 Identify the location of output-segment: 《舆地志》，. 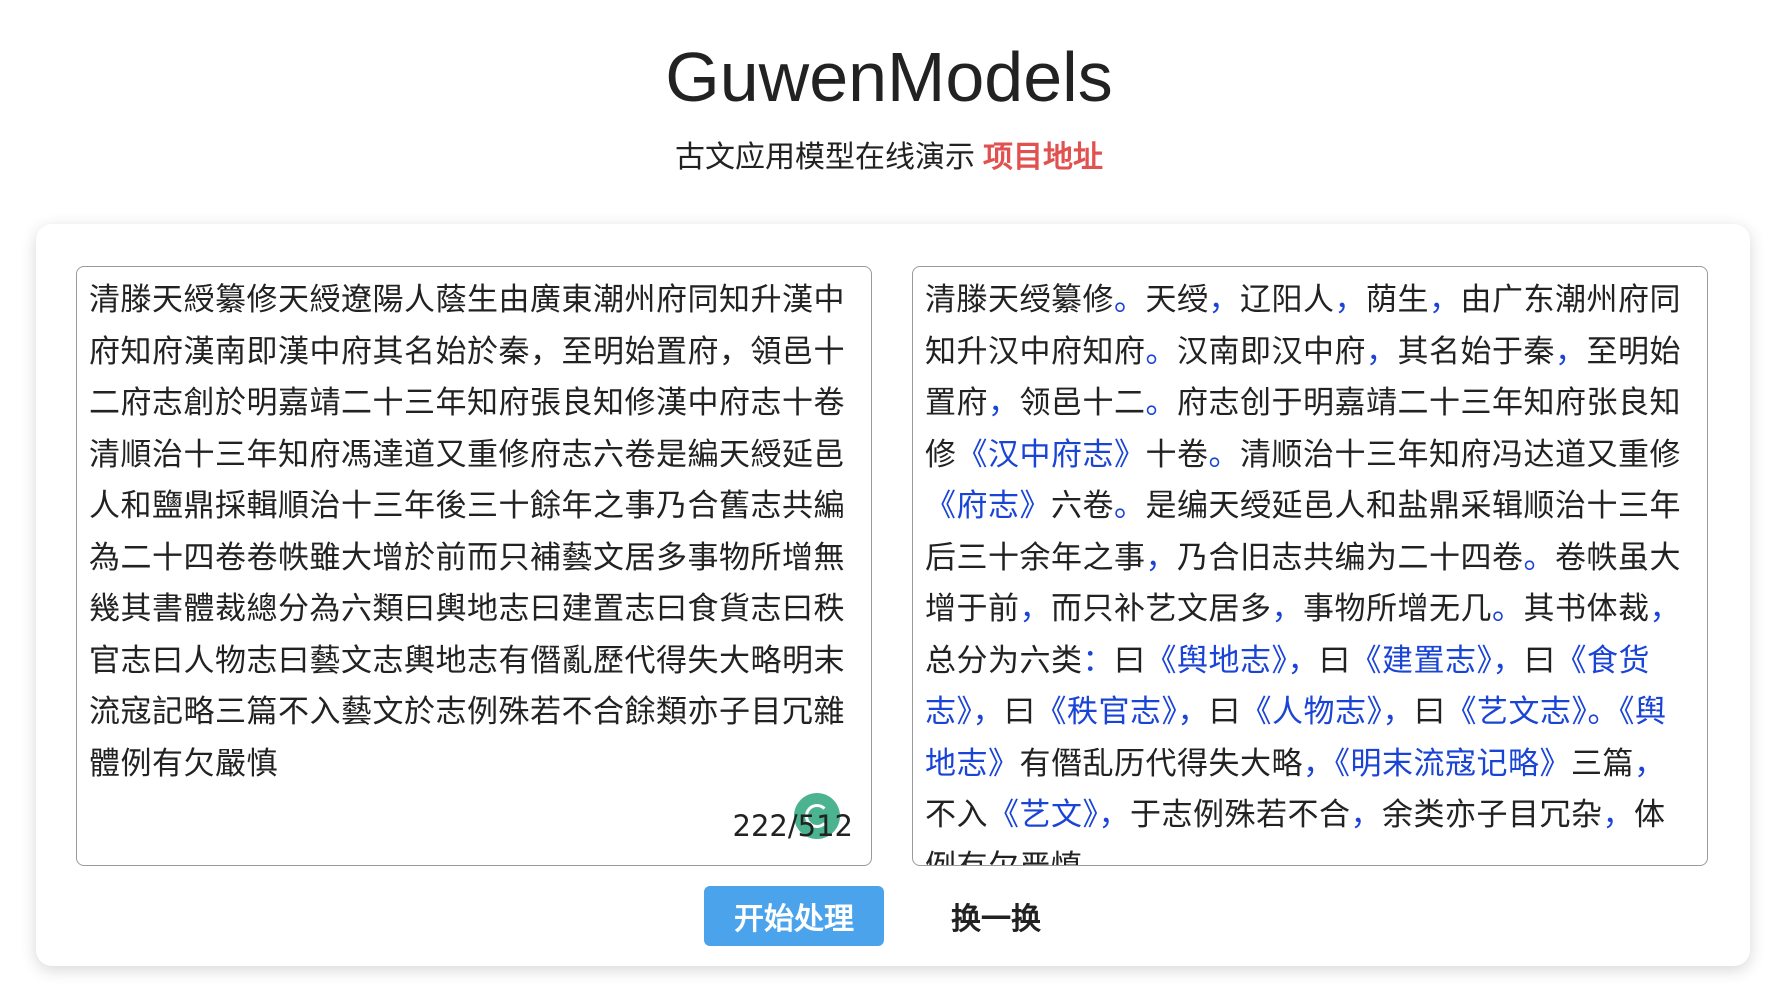
(1232, 660).